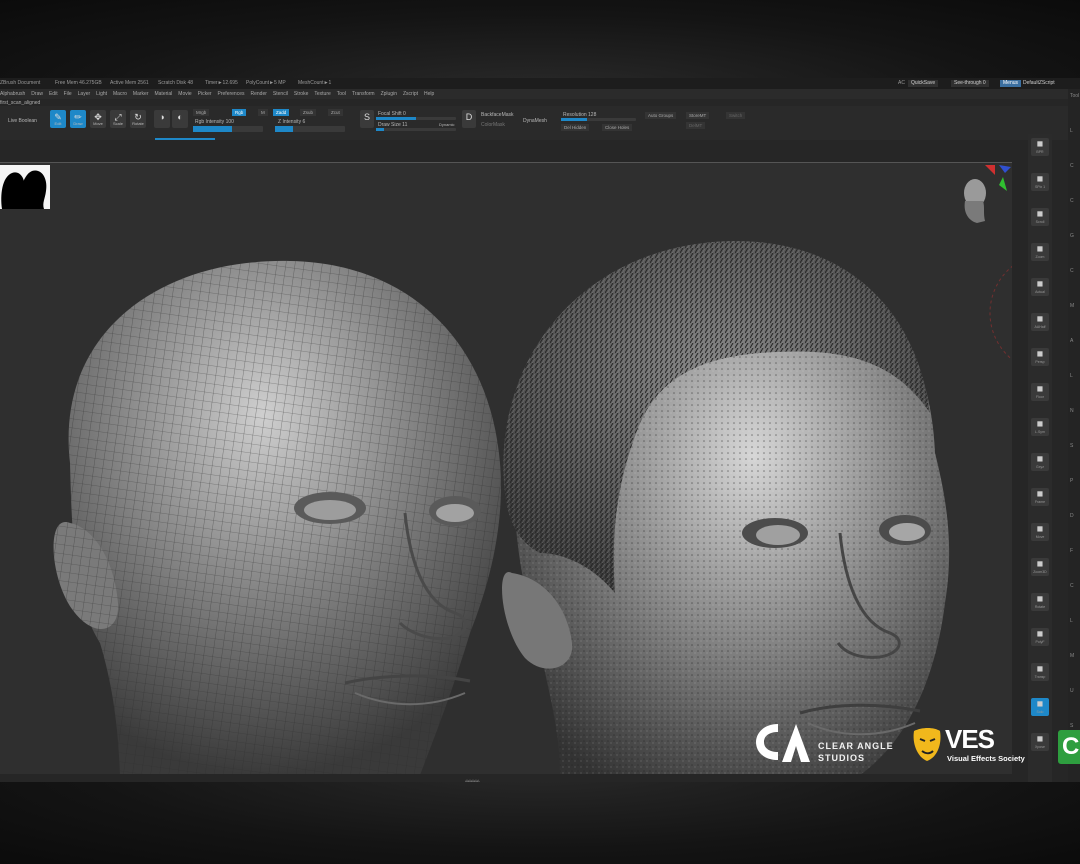  I want to click on resolution-slider, so click(598, 119).